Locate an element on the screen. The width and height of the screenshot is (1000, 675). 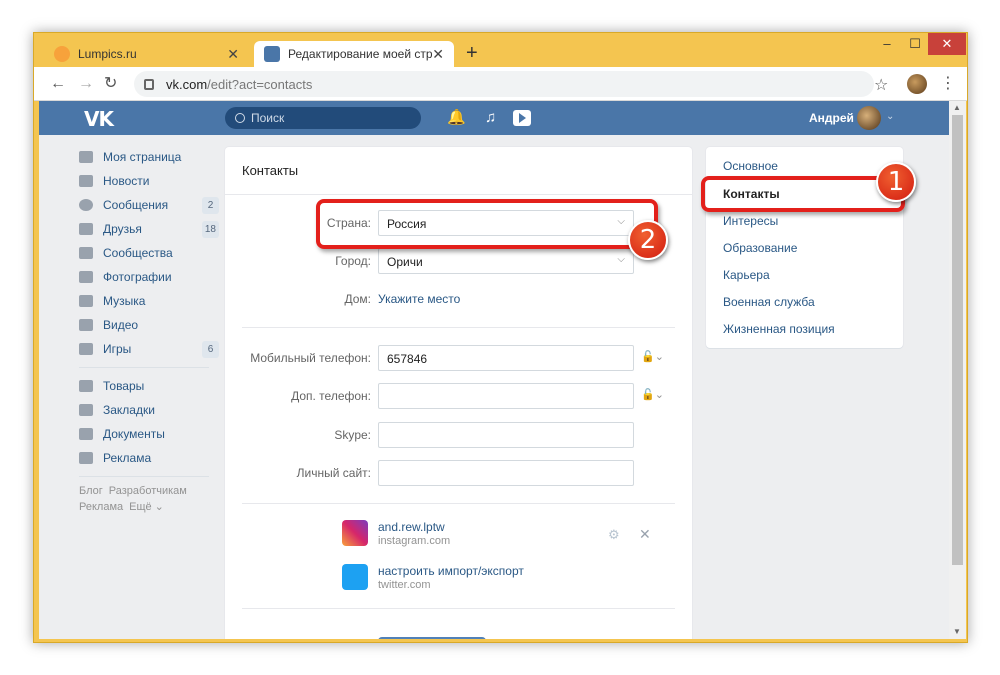
highlight-contacts is located at coordinates (803, 194).